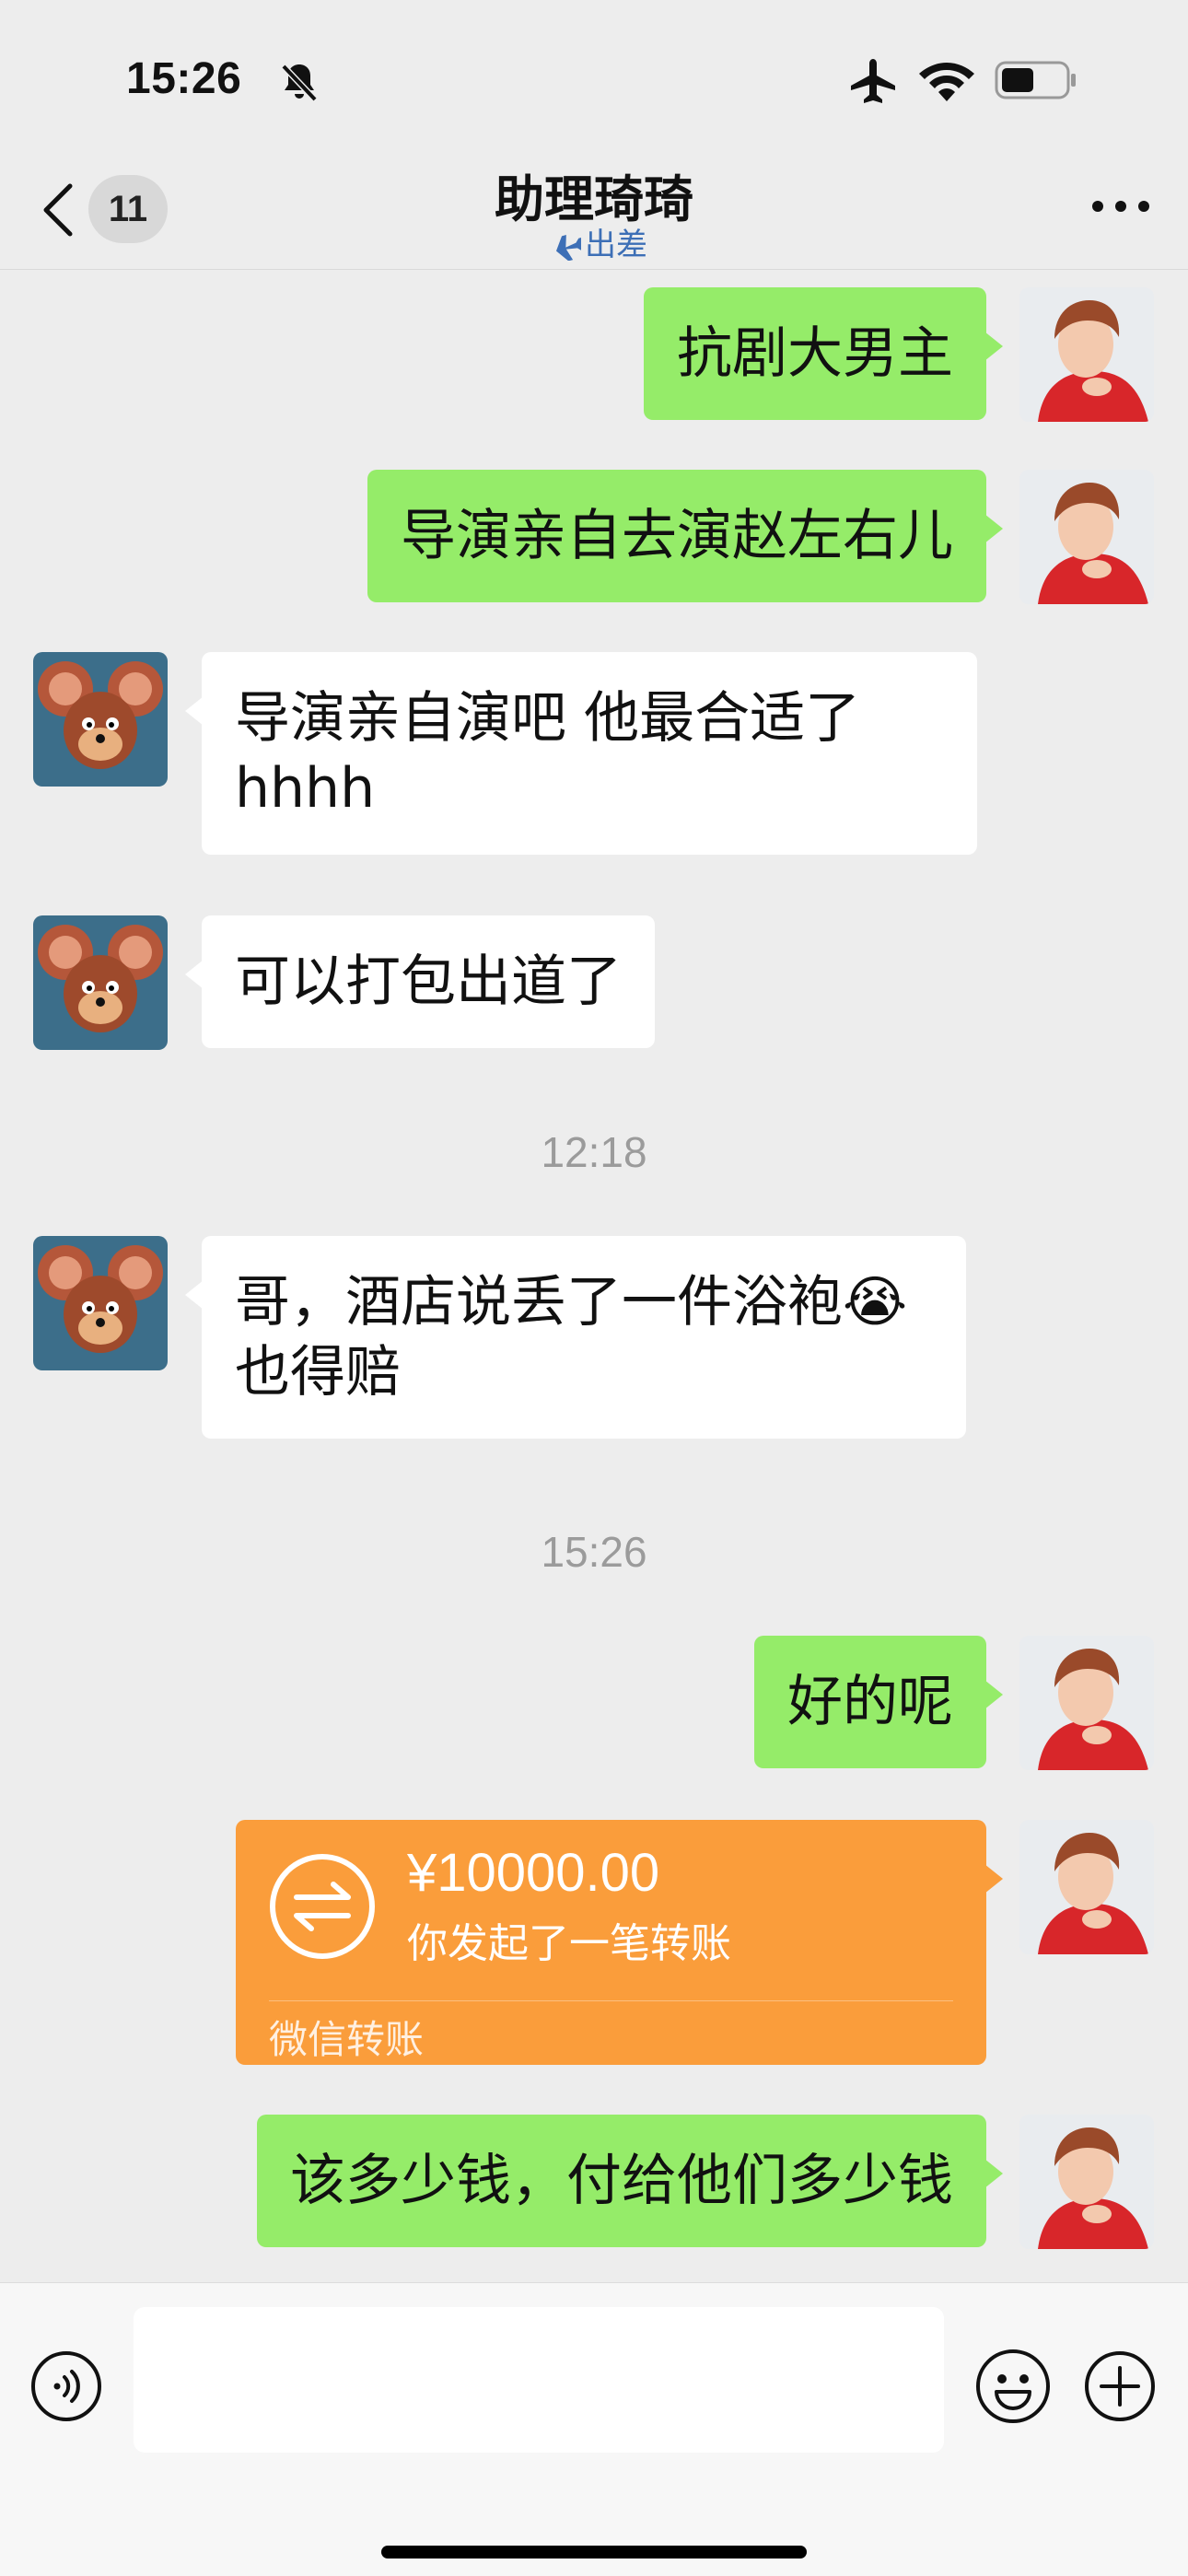 The width and height of the screenshot is (1188, 2576). Describe the element at coordinates (322, 1906) in the screenshot. I see `transfer-icon` at that location.